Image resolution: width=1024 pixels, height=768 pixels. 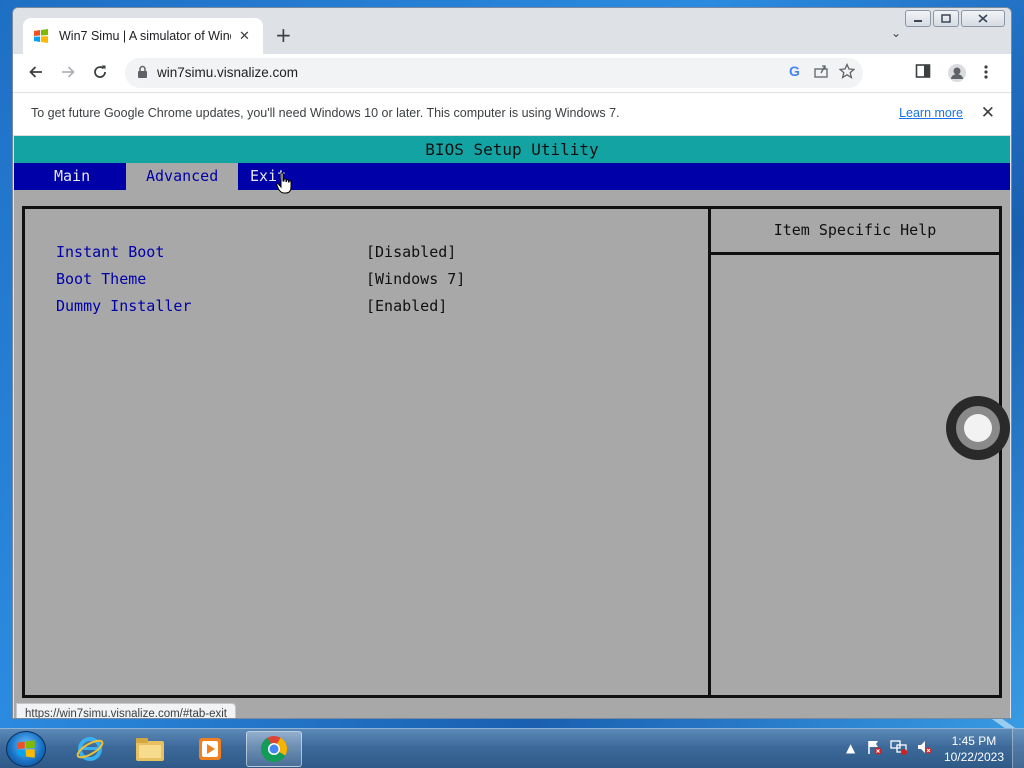 What do you see at coordinates (957, 75) in the screenshot?
I see `profile-avatar-icon` at bounding box center [957, 75].